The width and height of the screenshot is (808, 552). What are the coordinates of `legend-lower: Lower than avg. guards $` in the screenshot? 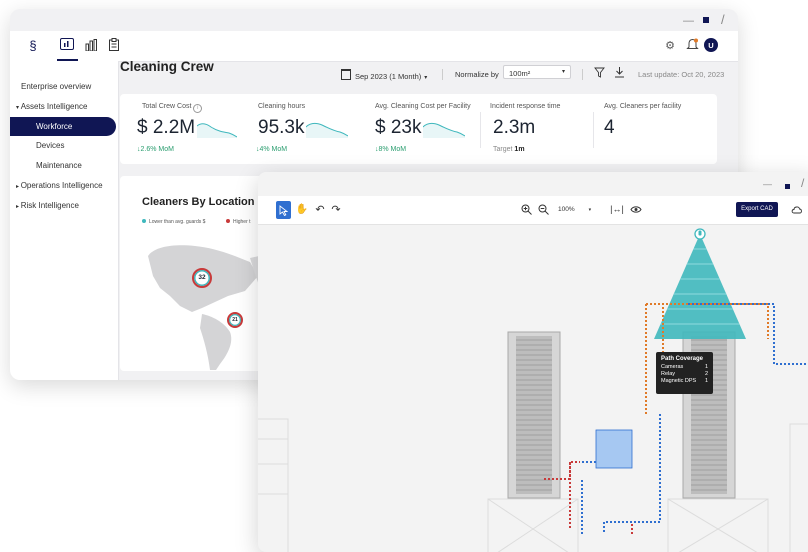 It's located at (173, 222).